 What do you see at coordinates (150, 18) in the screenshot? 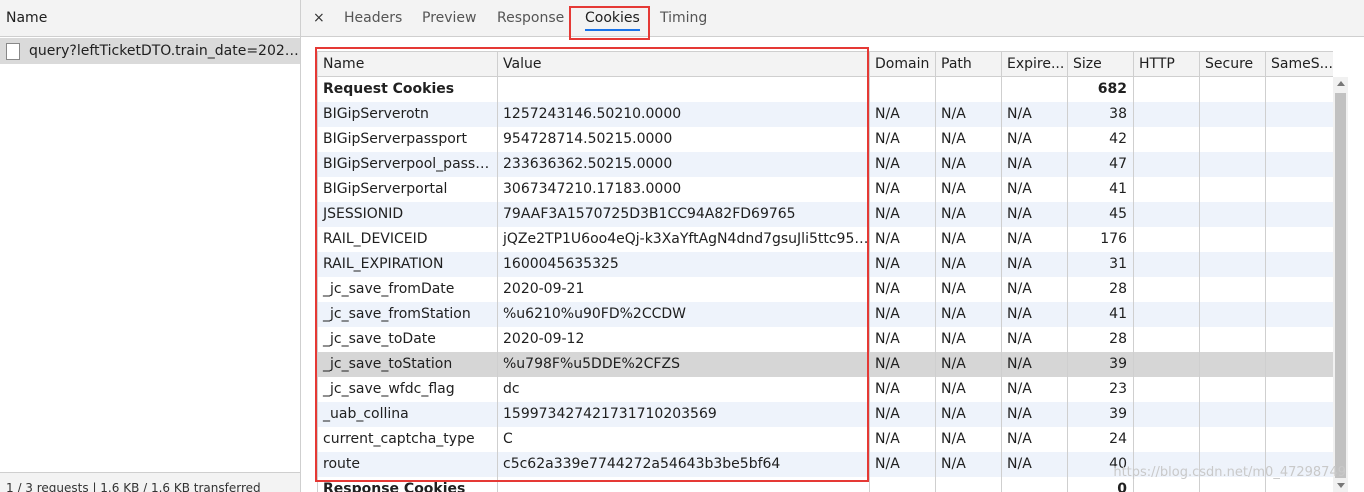
I see `name-column-header: Name` at bounding box center [150, 18].